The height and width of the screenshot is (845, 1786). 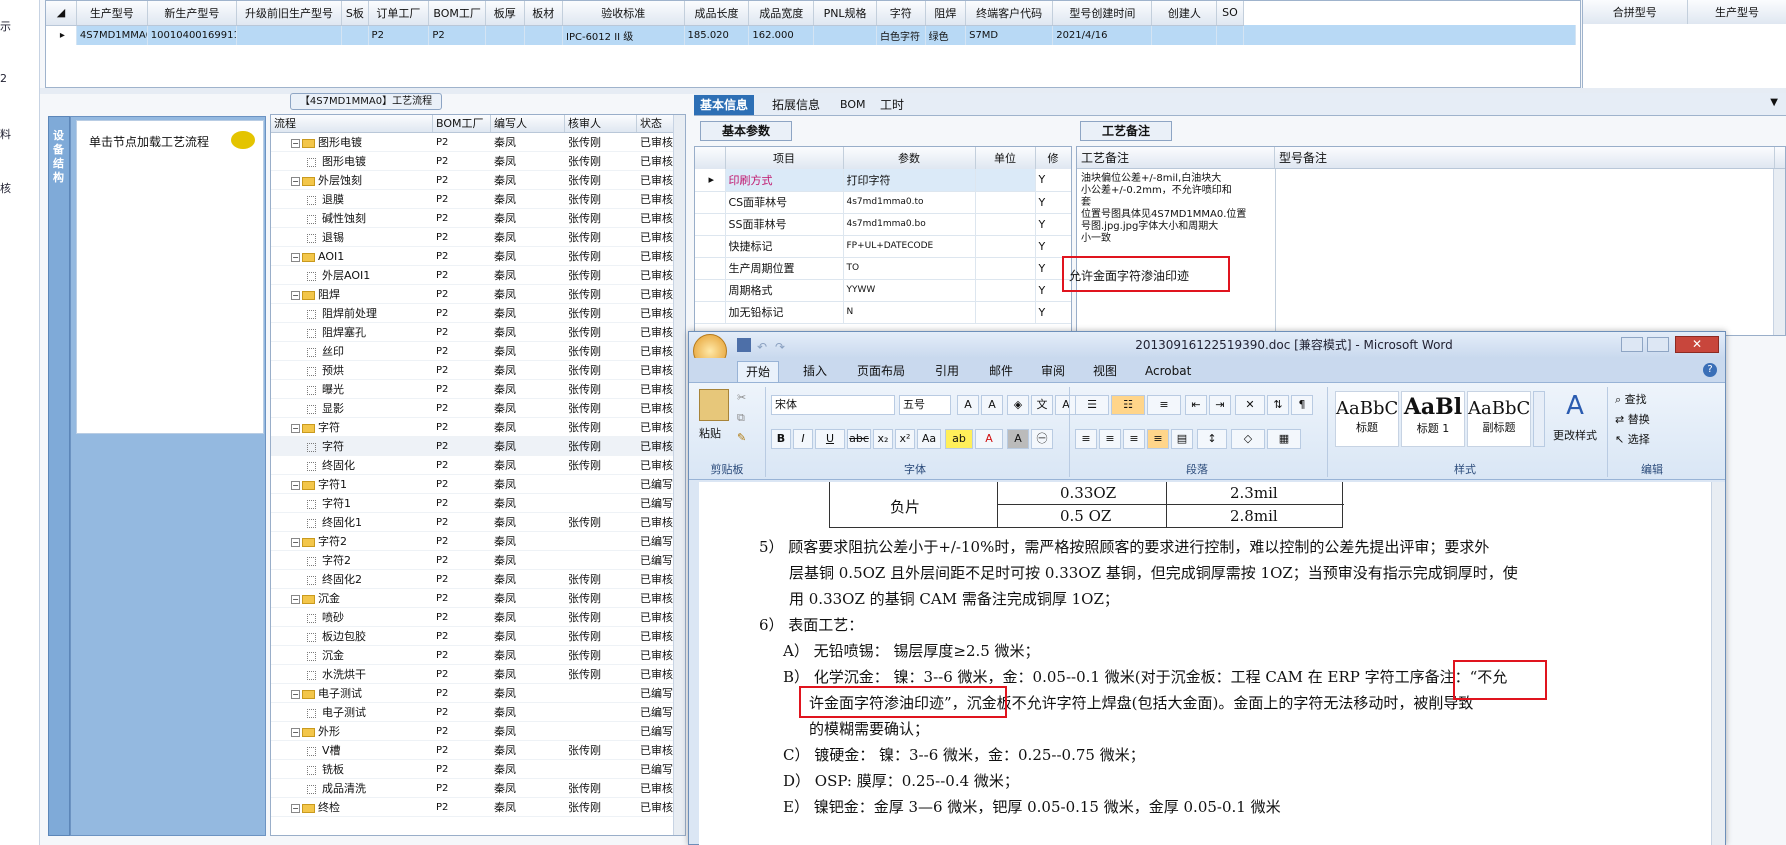 I want to click on style-subtitle: AaBbC 副标题, so click(x=1499, y=419).